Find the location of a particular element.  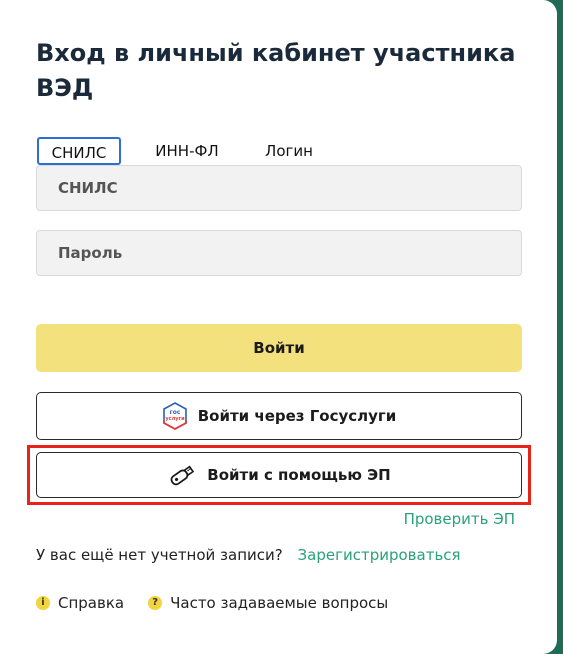

tab-inn-fl: ИНН-ФЛ is located at coordinates (187, 151).